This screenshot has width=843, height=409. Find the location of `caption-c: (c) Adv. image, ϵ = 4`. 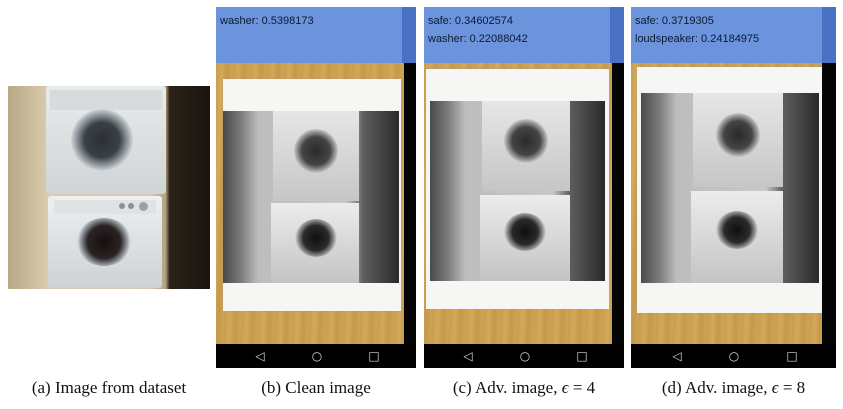

caption-c: (c) Adv. image, ϵ = 4 is located at coordinates (524, 388).